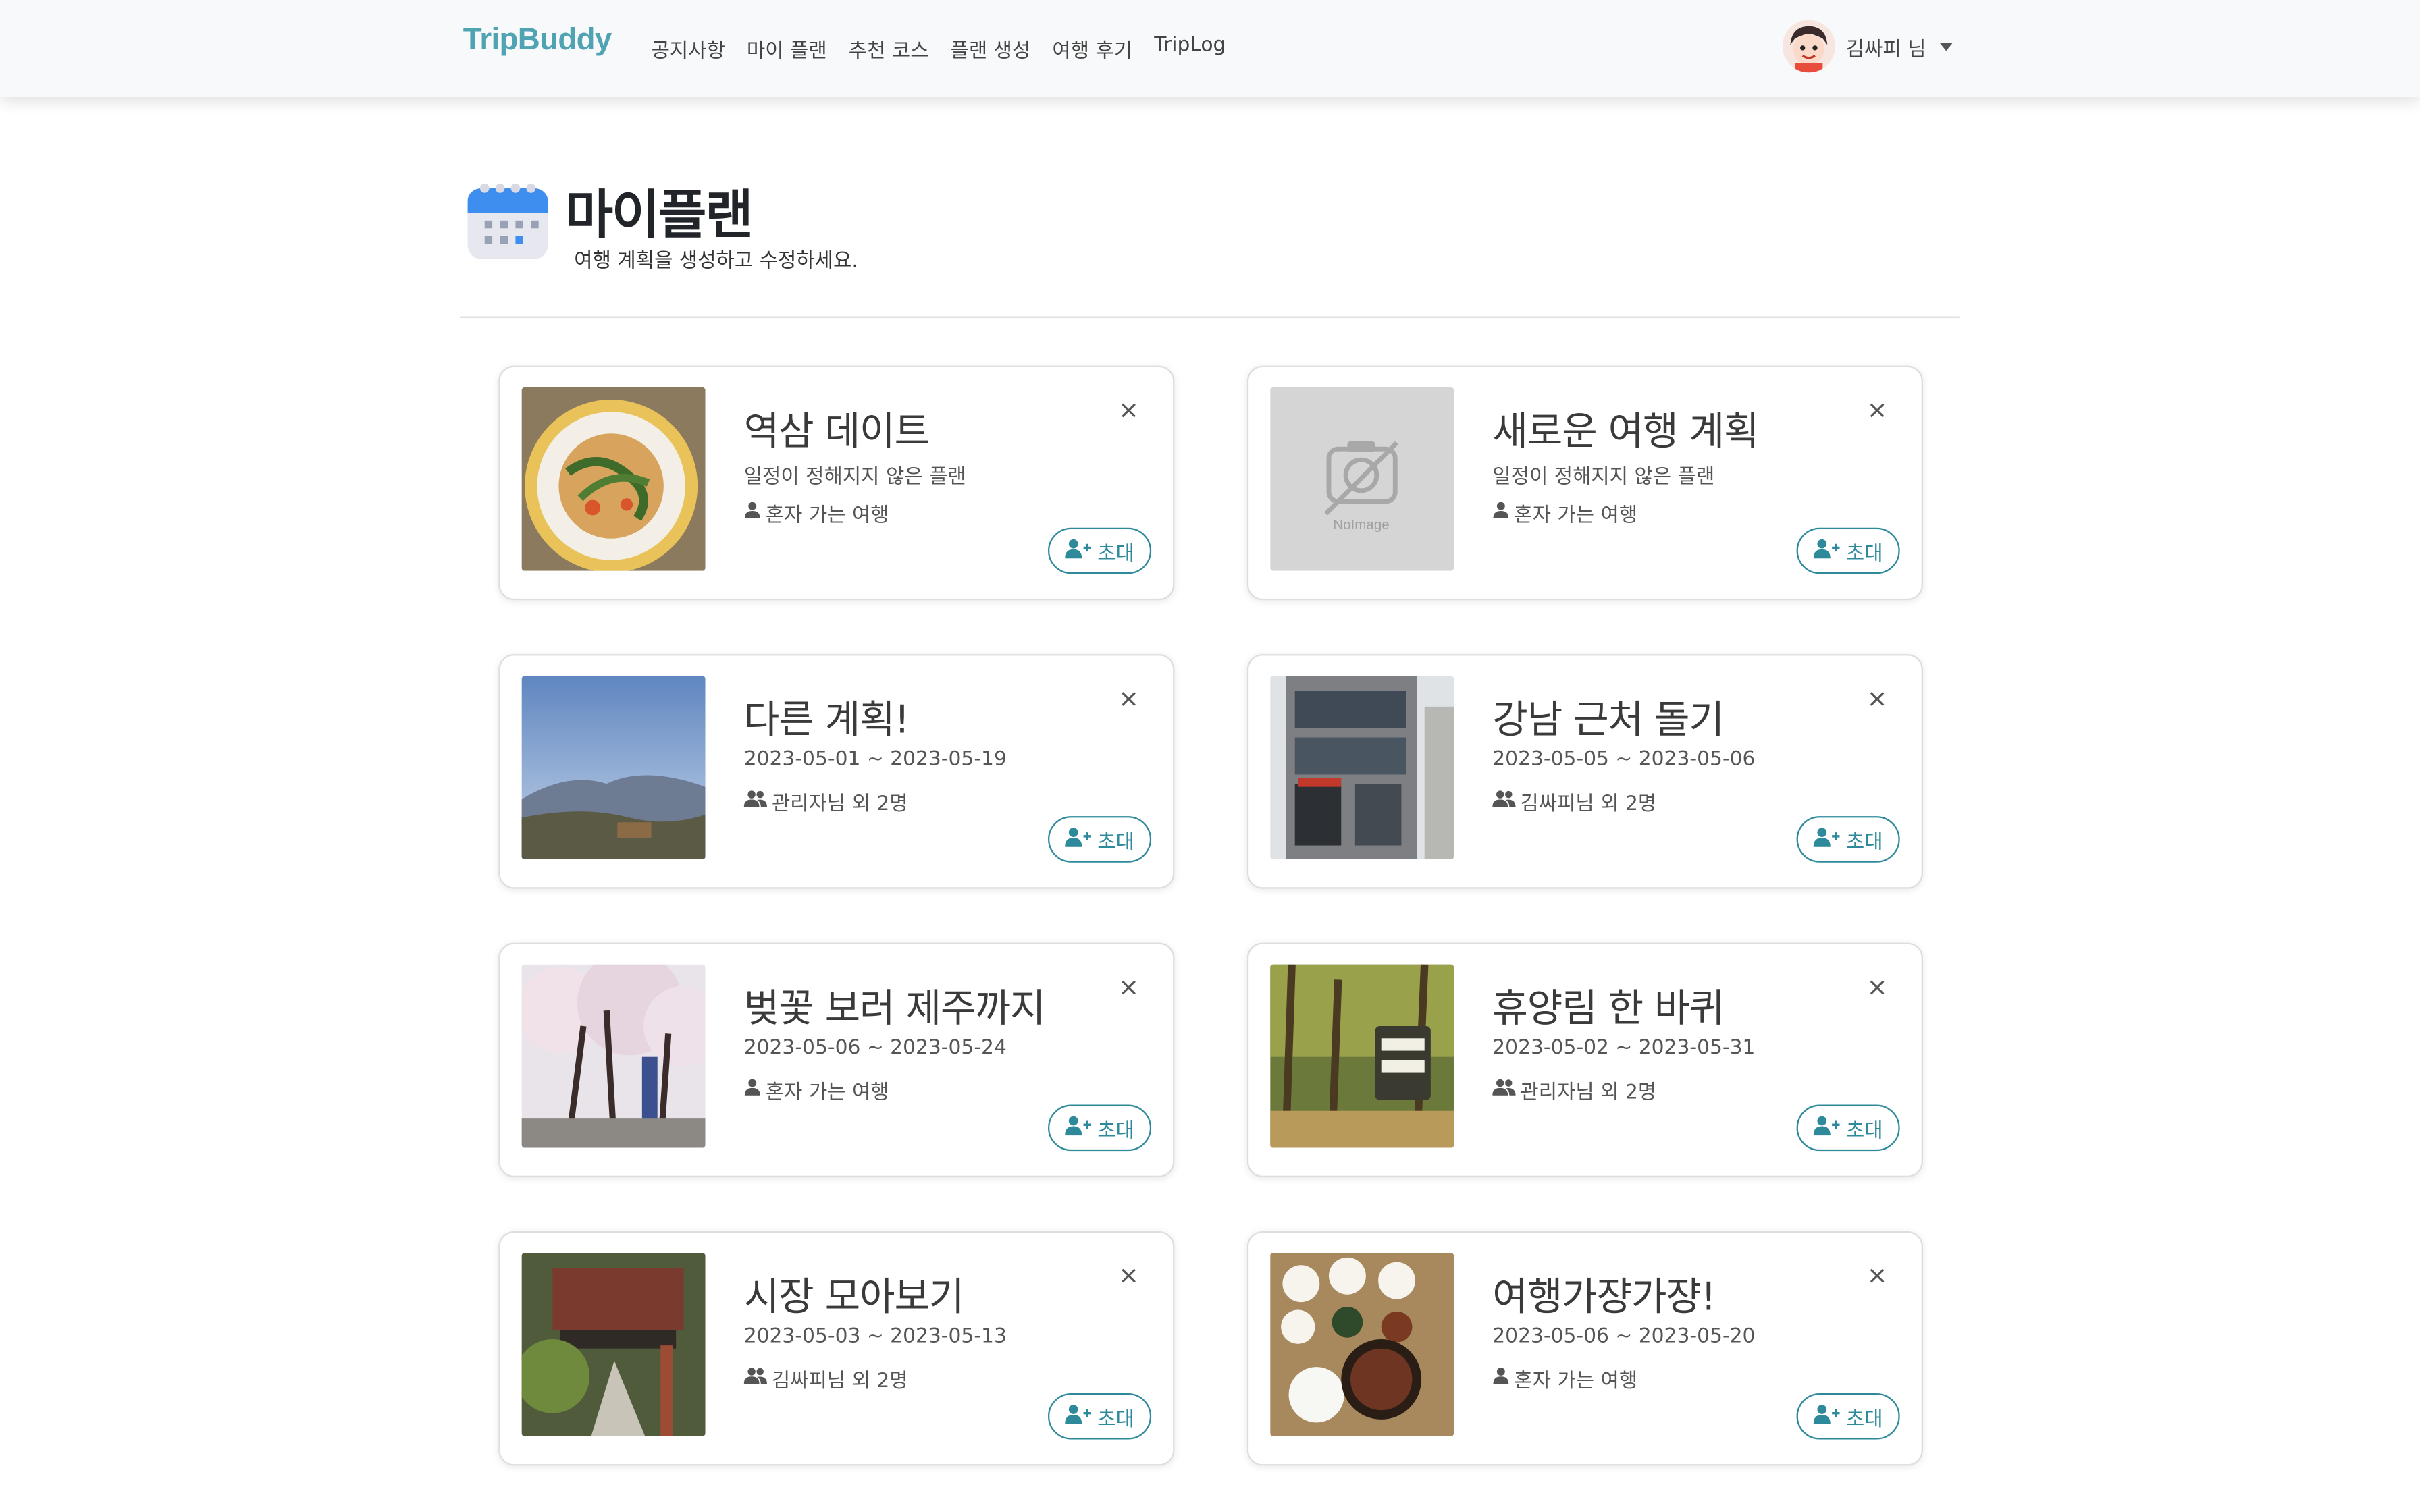 The image size is (2420, 1512). I want to click on brand-logo: TripBuddy, so click(537, 41).